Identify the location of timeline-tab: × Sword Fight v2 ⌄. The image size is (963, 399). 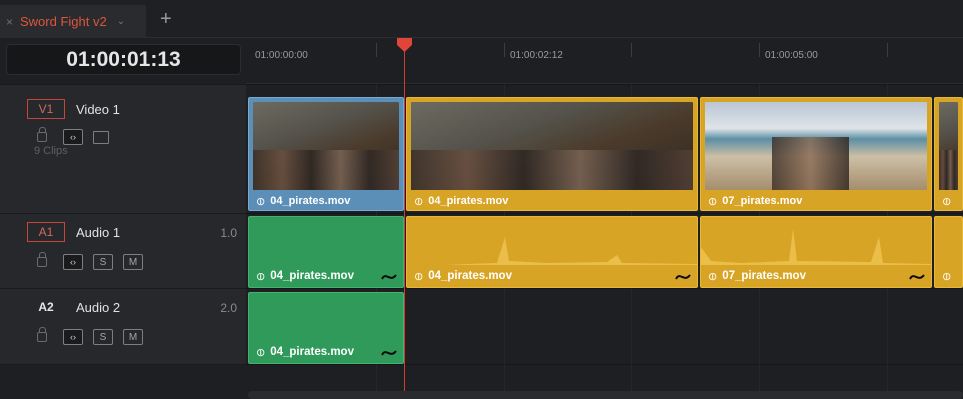
(73, 21).